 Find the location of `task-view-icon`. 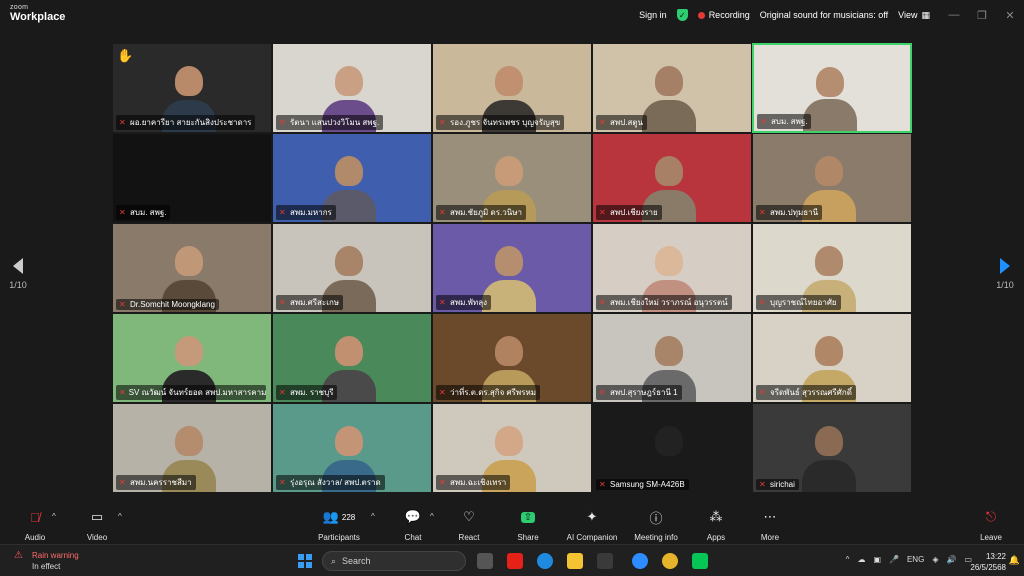

task-view-icon is located at coordinates (485, 561).